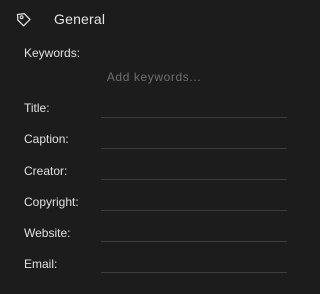  Describe the element at coordinates (194, 262) in the screenshot. I see `email-input` at that location.